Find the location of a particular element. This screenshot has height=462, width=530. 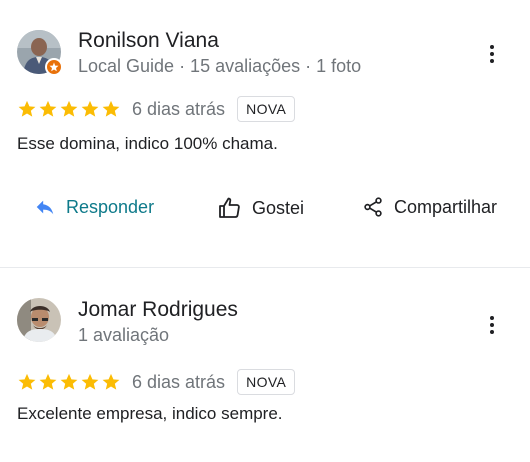

reply-label: Responder is located at coordinates (110, 206).